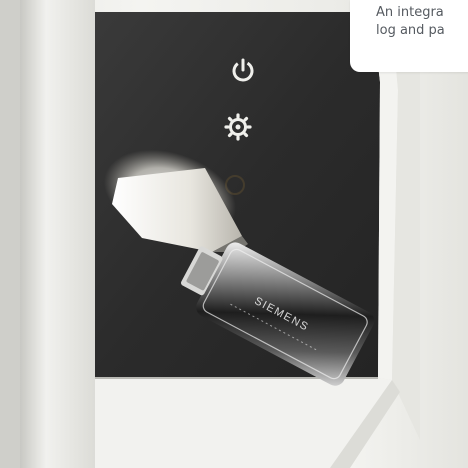 This screenshot has width=468, height=468. Describe the element at coordinates (238, 127) in the screenshot. I see `settings-gear-icon` at that location.